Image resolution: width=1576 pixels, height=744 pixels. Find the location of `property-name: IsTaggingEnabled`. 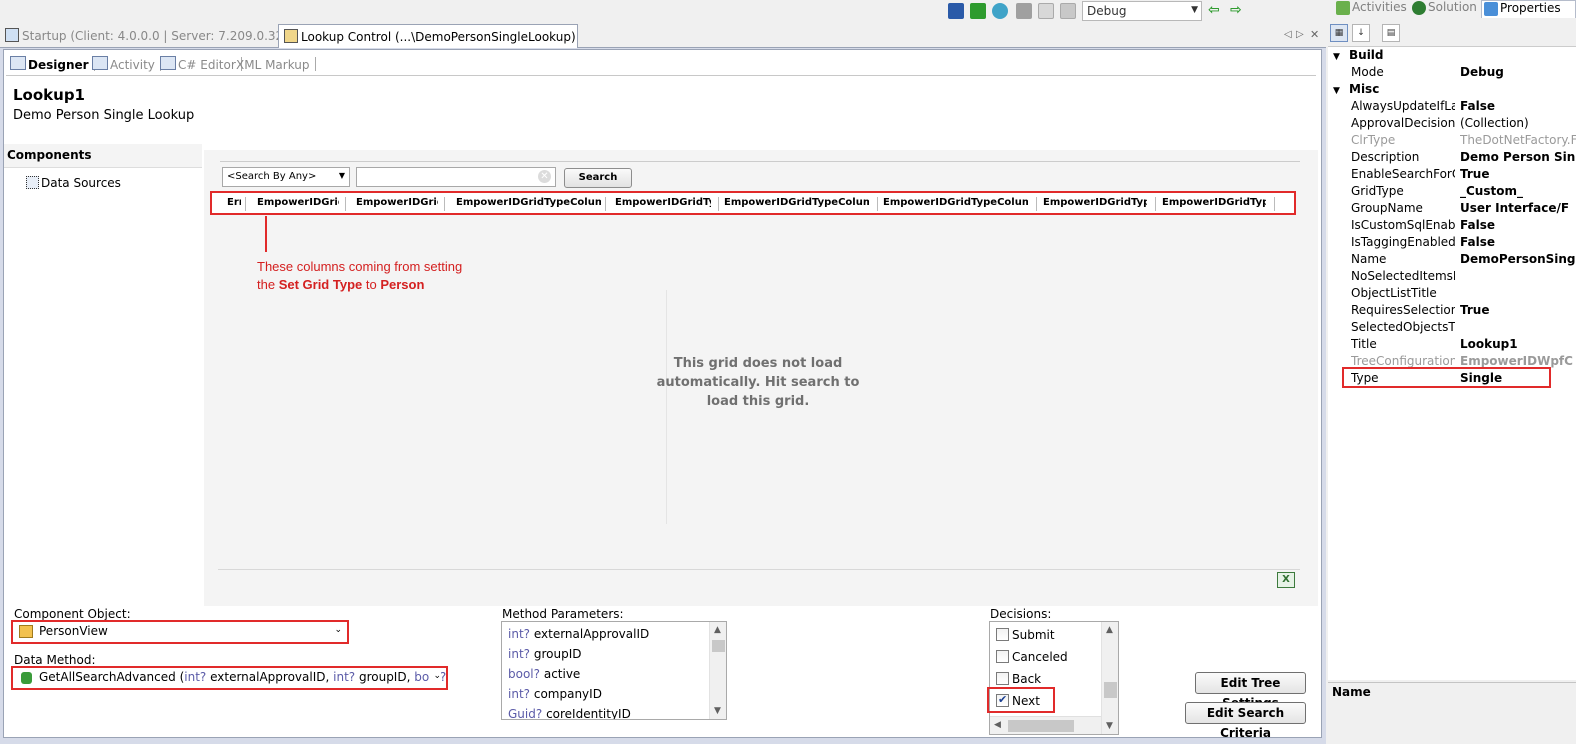

property-name: IsTaggingEnabled is located at coordinates (1403, 242).